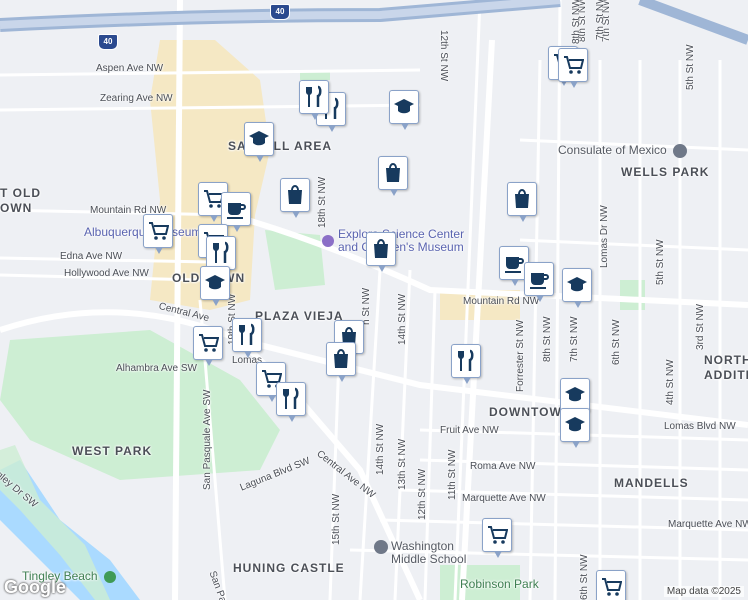 The width and height of the screenshot is (748, 600). I want to click on street-label: San Pasquale Ave SW, so click(207, 439).